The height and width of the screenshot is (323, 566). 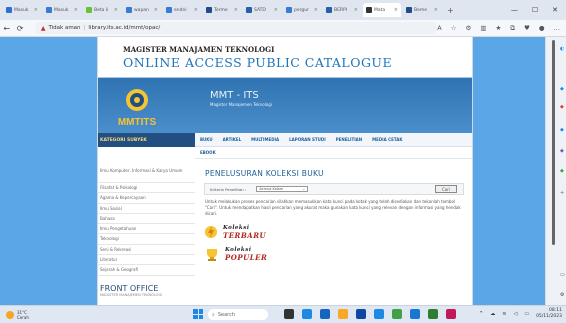 What do you see at coordinates (146, 250) in the screenshot?
I see `sidebar-category-item: Seni & Rekreasi` at bounding box center [146, 250].